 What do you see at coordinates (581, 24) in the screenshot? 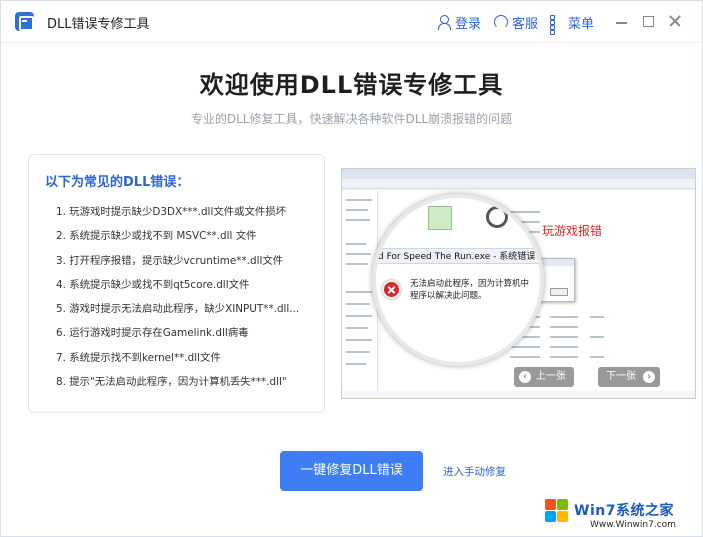
I see `menu-label: 菜单` at bounding box center [581, 24].